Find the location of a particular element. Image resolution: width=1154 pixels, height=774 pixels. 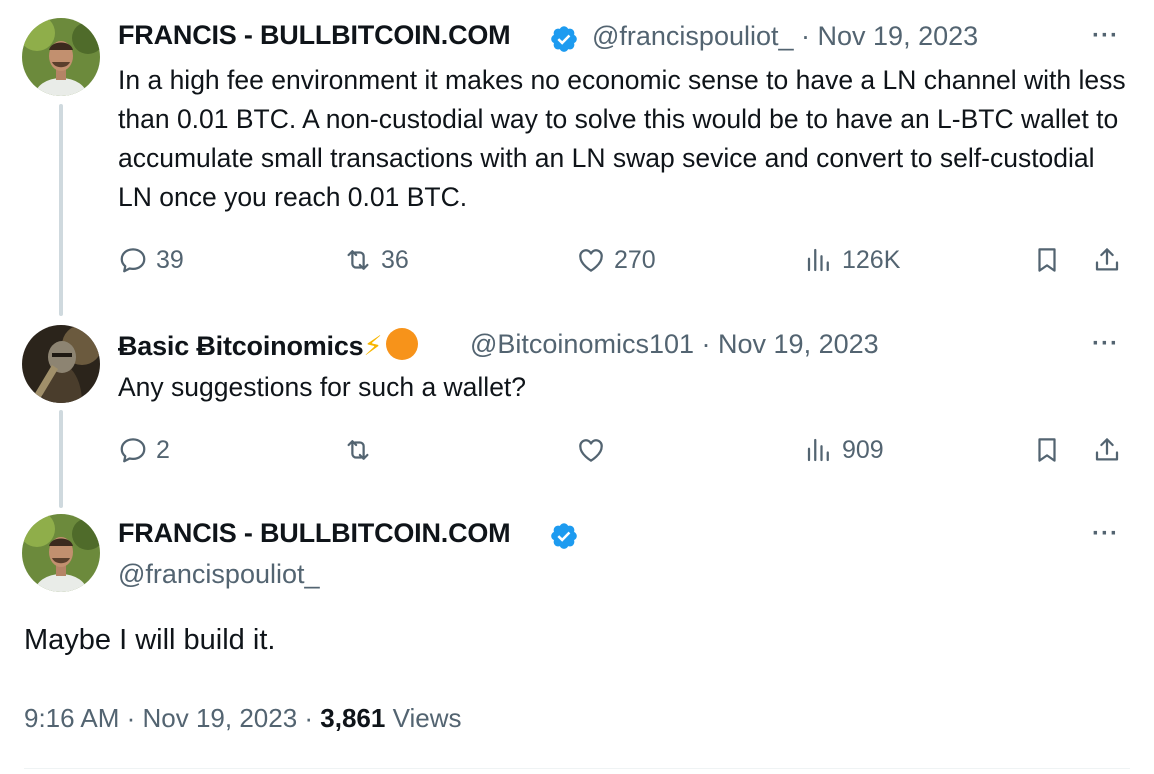

author-name: Ƀasic Ƀitcoinomics⚡ is located at coordinates (268, 345).